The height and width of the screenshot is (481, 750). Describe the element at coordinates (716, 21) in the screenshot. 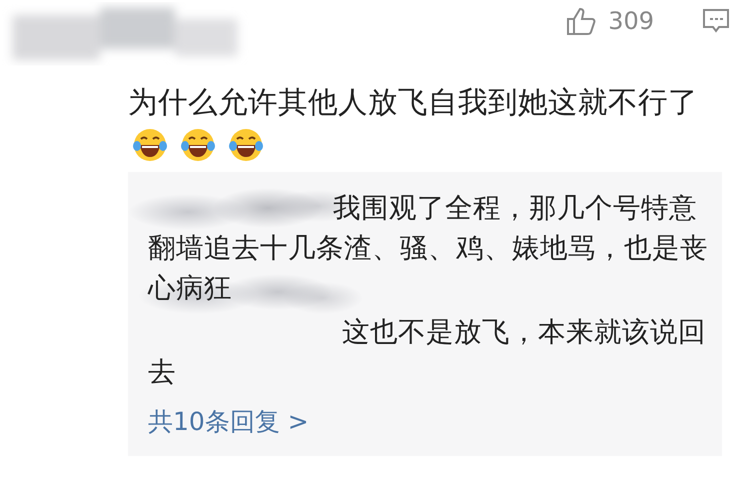

I see `comment-icon` at that location.